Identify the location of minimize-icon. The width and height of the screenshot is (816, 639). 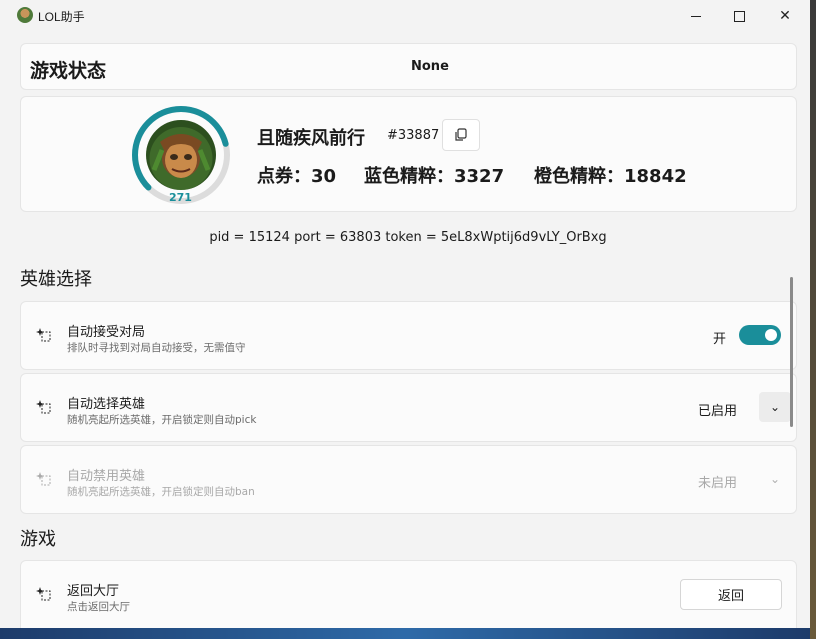
(696, 16).